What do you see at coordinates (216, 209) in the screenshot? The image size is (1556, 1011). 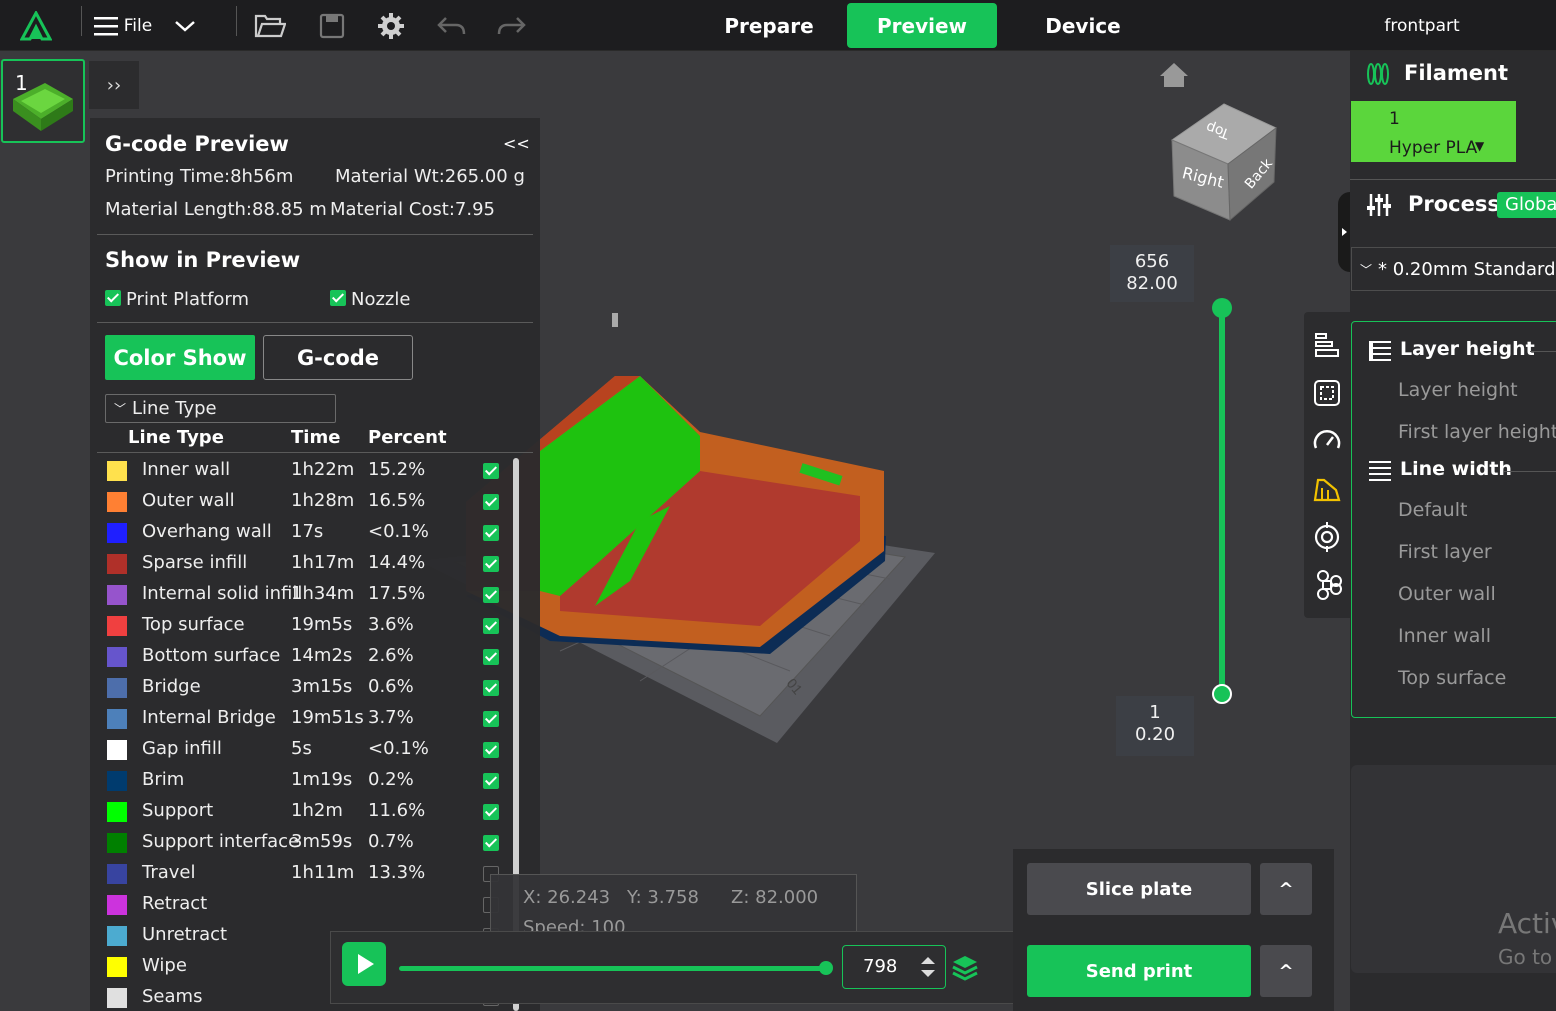 I see `material-length: Material Length:88.85 m` at bounding box center [216, 209].